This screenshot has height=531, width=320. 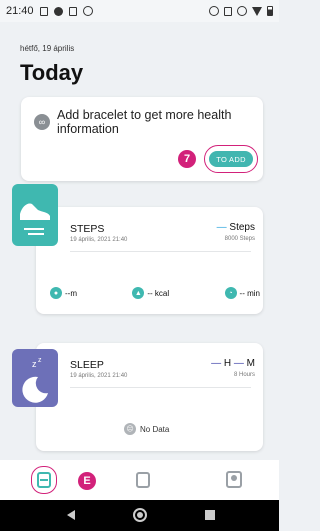 I want to click on link-icon: ∞, so click(x=42, y=122).